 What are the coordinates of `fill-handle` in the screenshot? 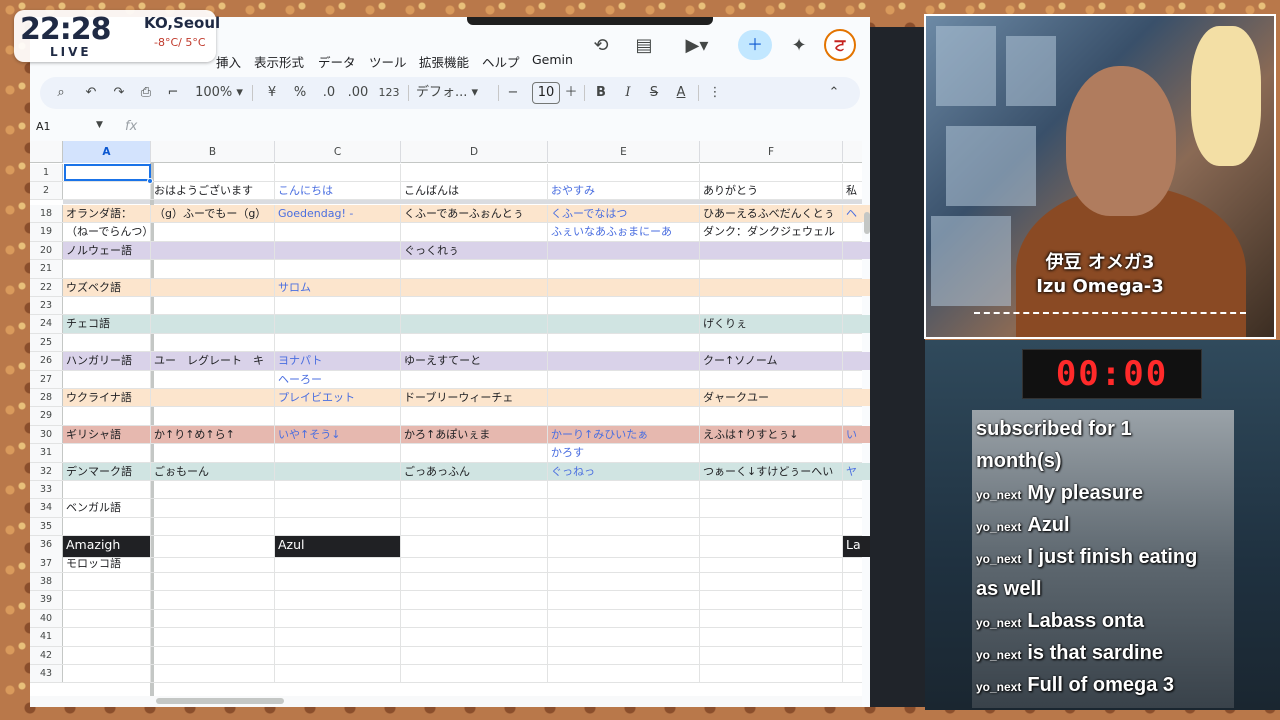 It's located at (150, 181).